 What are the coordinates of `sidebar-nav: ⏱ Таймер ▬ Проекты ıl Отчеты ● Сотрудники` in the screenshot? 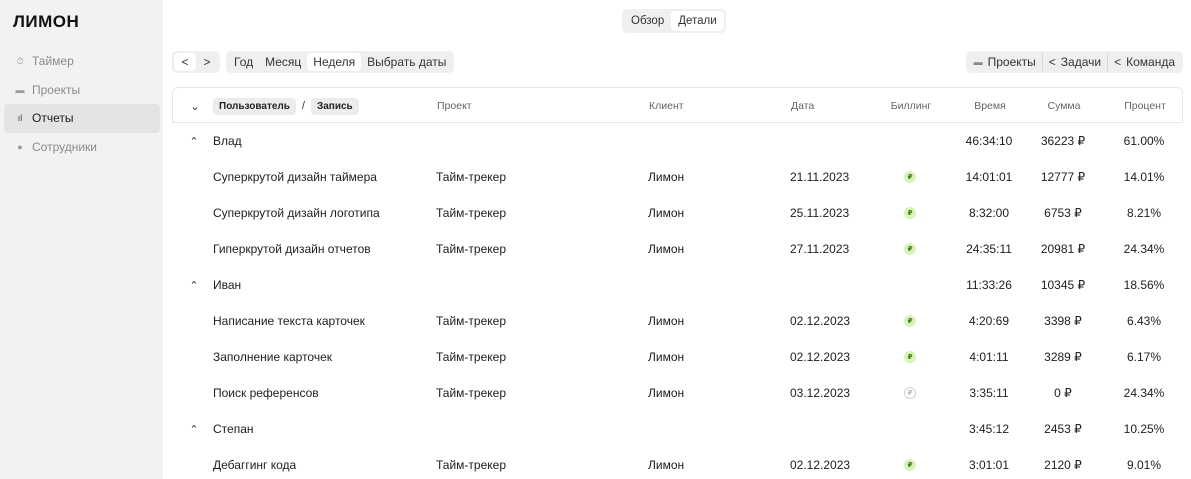 It's located at (82, 104).